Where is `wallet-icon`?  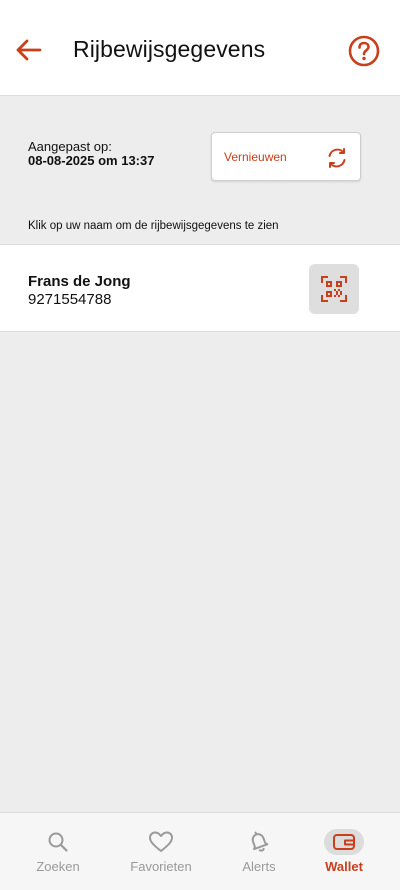 wallet-icon is located at coordinates (344, 842).